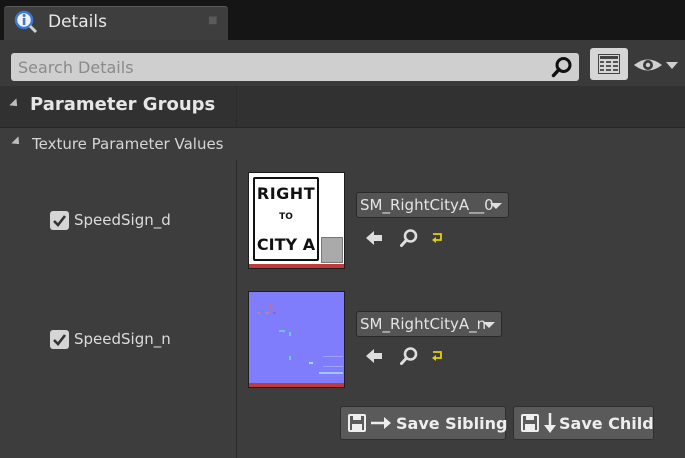 This screenshot has width=685, height=458. What do you see at coordinates (122, 339) in the screenshot?
I see `param-name: SpeedSign_n` at bounding box center [122, 339].